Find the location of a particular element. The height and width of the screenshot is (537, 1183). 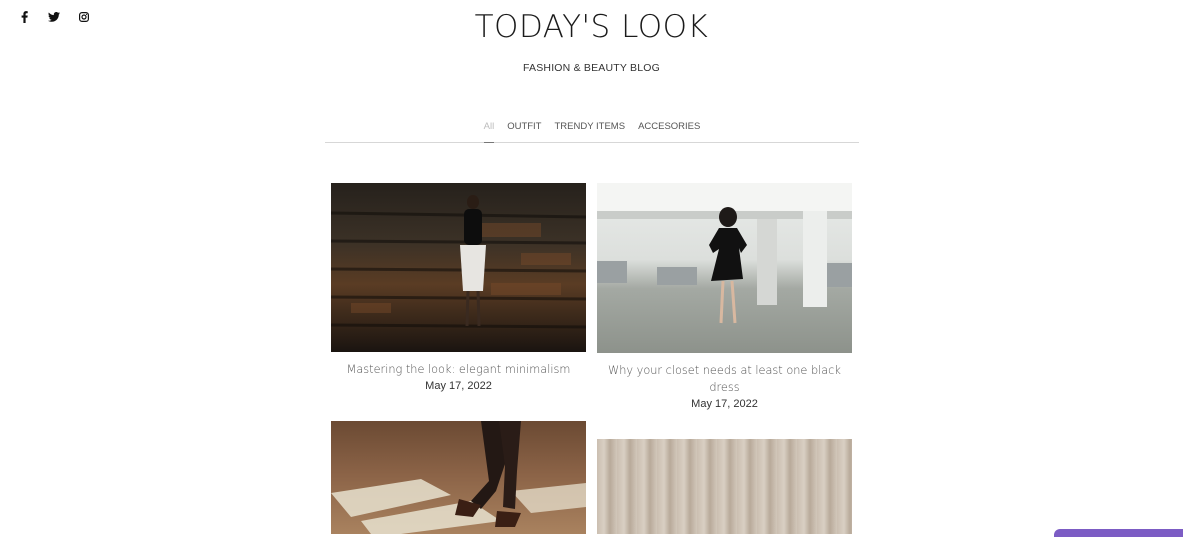

category-filter-bar: All OUTFIT TRENDY ITEMS ACCESORIES is located at coordinates (592, 128).